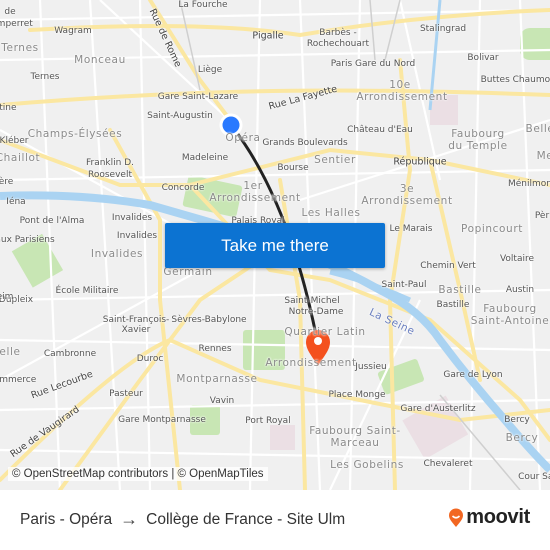 The height and width of the screenshot is (550, 550). What do you see at coordinates (27, 240) in the screenshot?
I see `map-label: aux Parisiens` at bounding box center [27, 240].